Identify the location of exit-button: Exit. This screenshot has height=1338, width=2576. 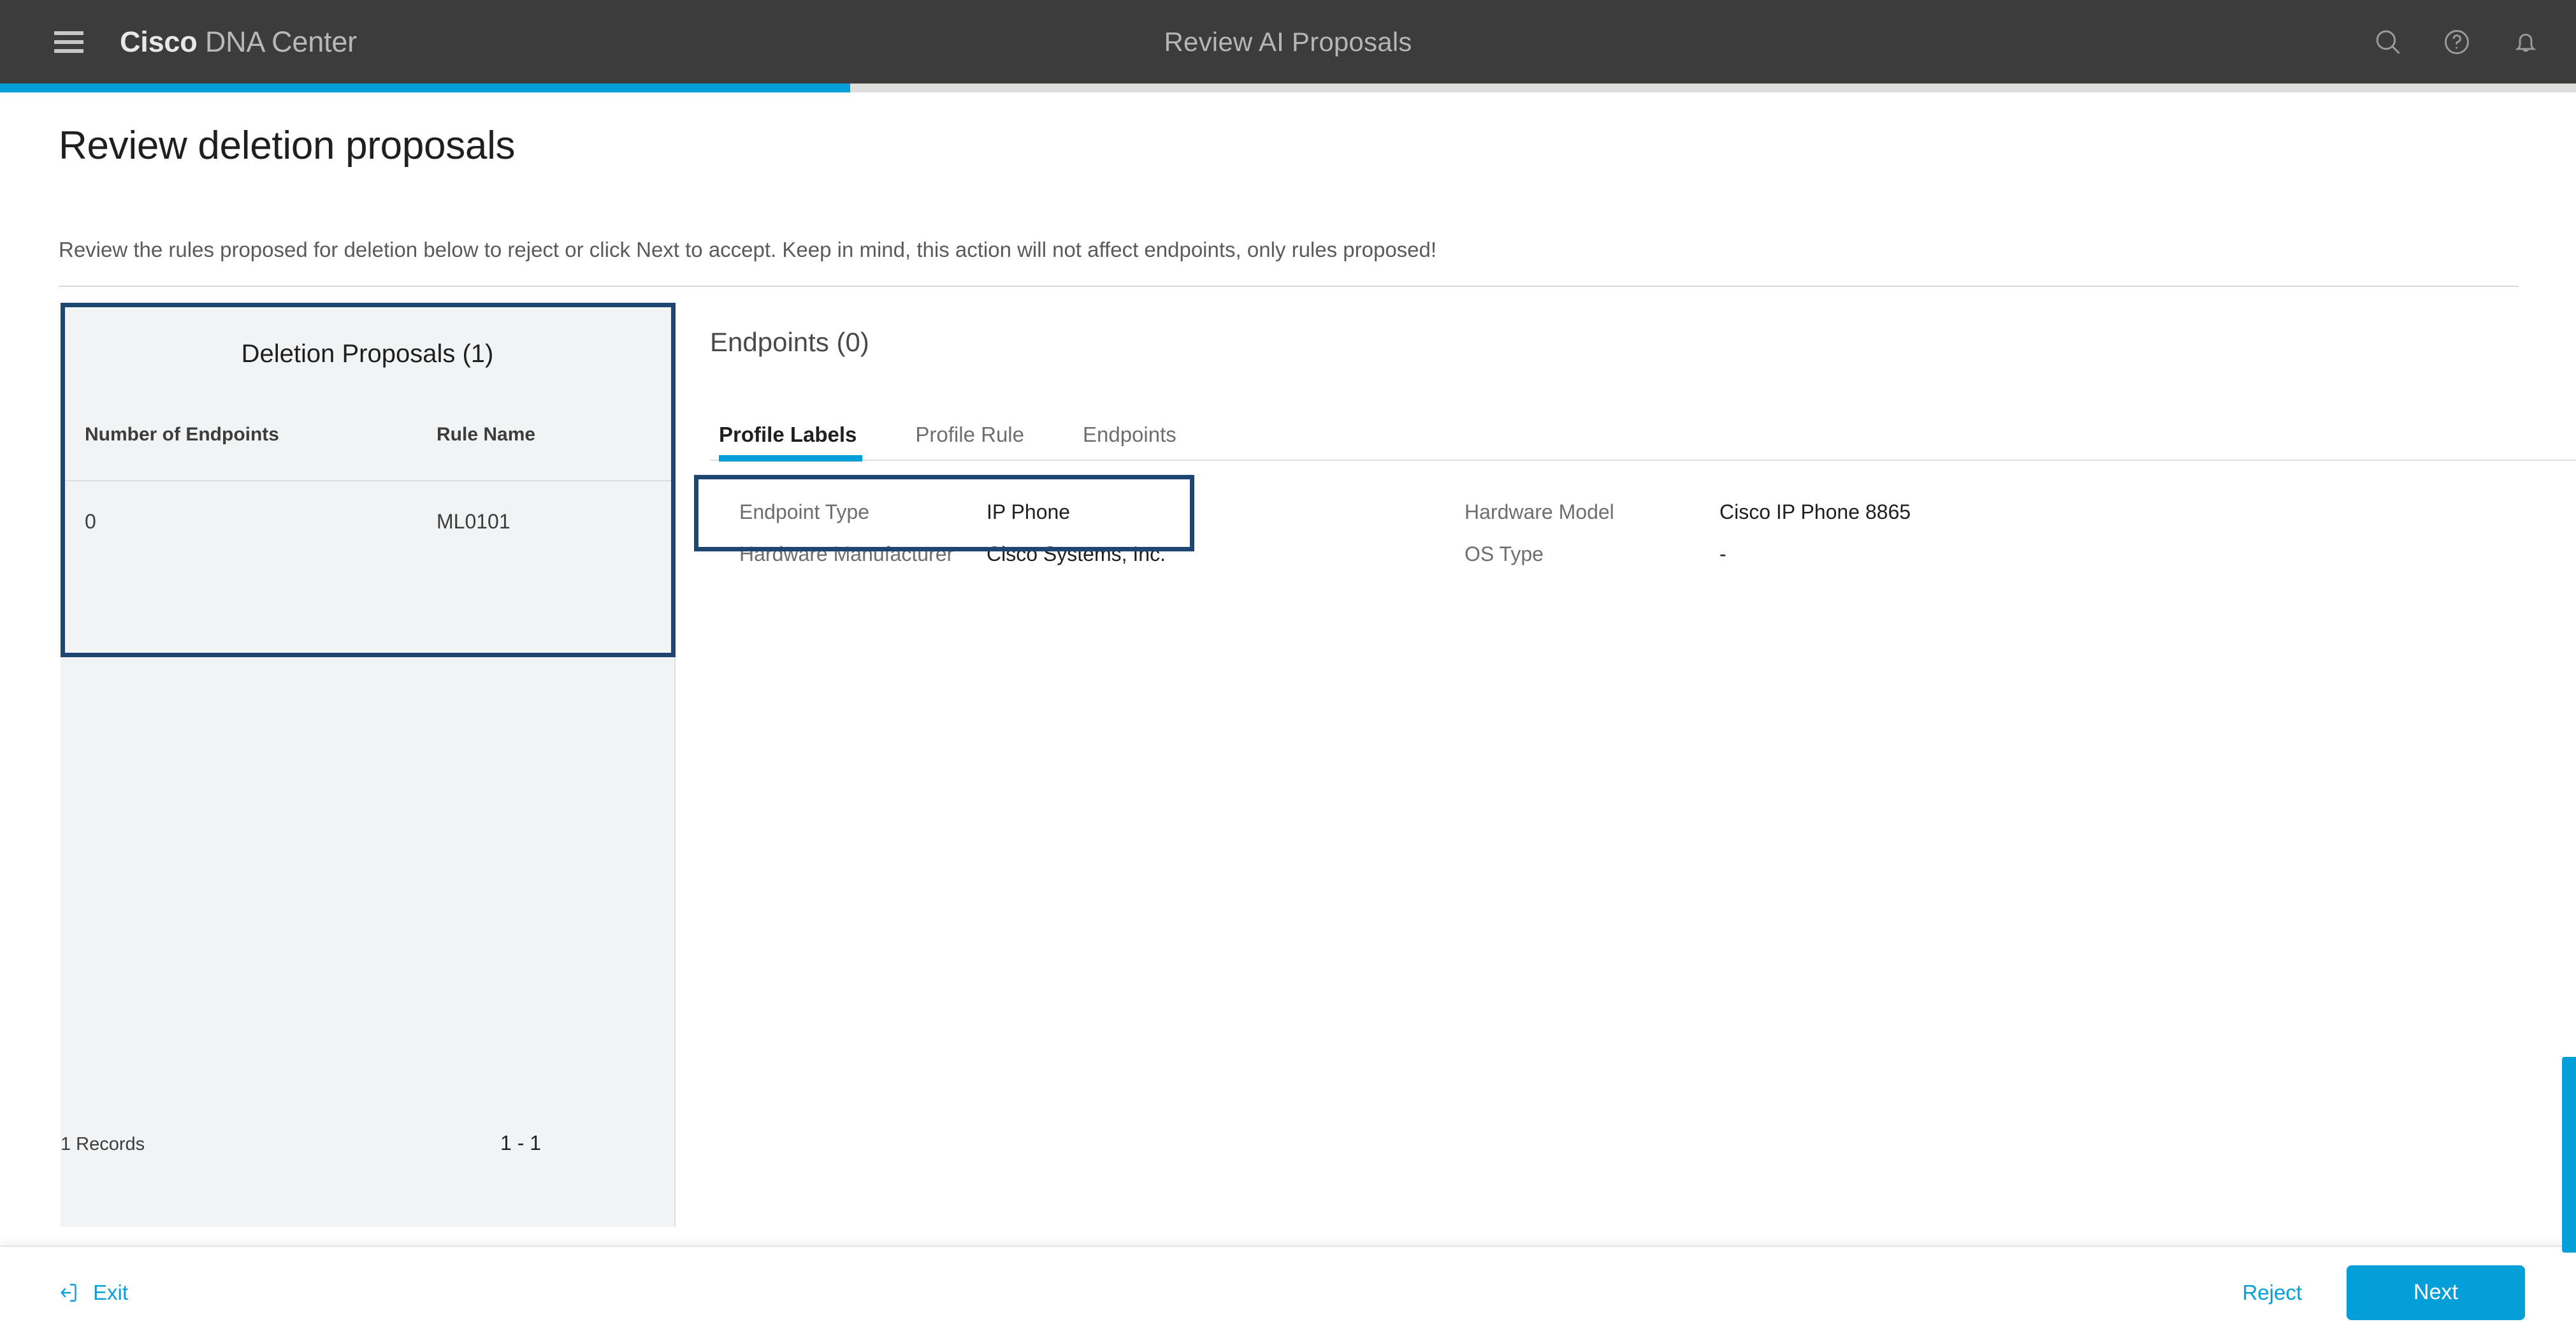
(92, 1293).